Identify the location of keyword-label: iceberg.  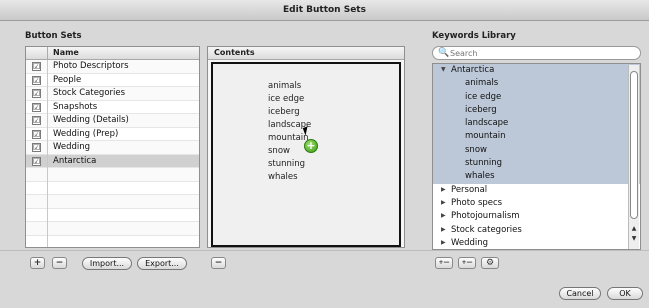
(481, 109).